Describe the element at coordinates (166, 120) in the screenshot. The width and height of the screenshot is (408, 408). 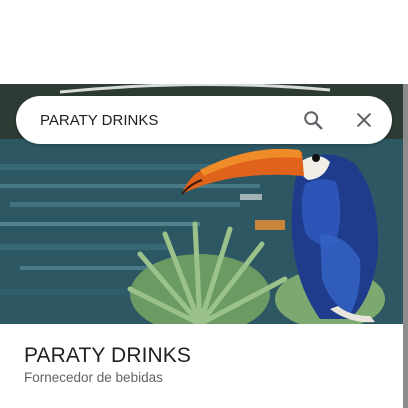
I see `search-input: PARATY DRINKS` at that location.